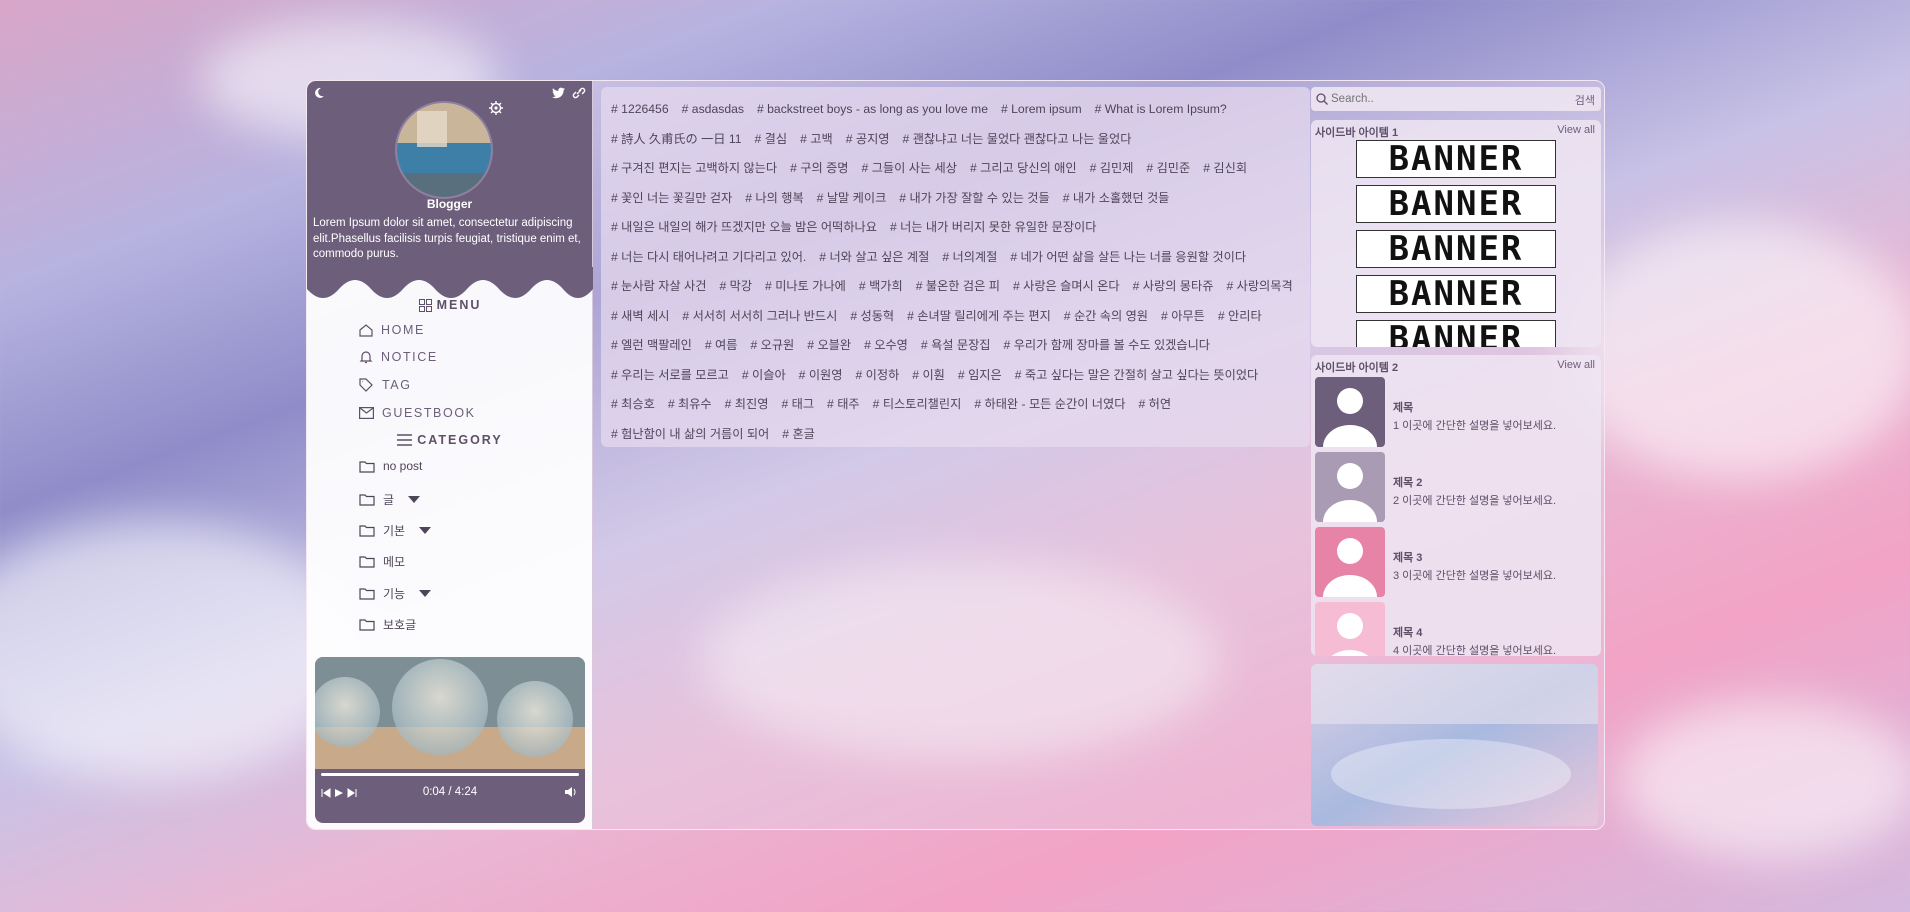  What do you see at coordinates (872, 317) in the screenshot?
I see `tag-link: 성동혁` at bounding box center [872, 317].